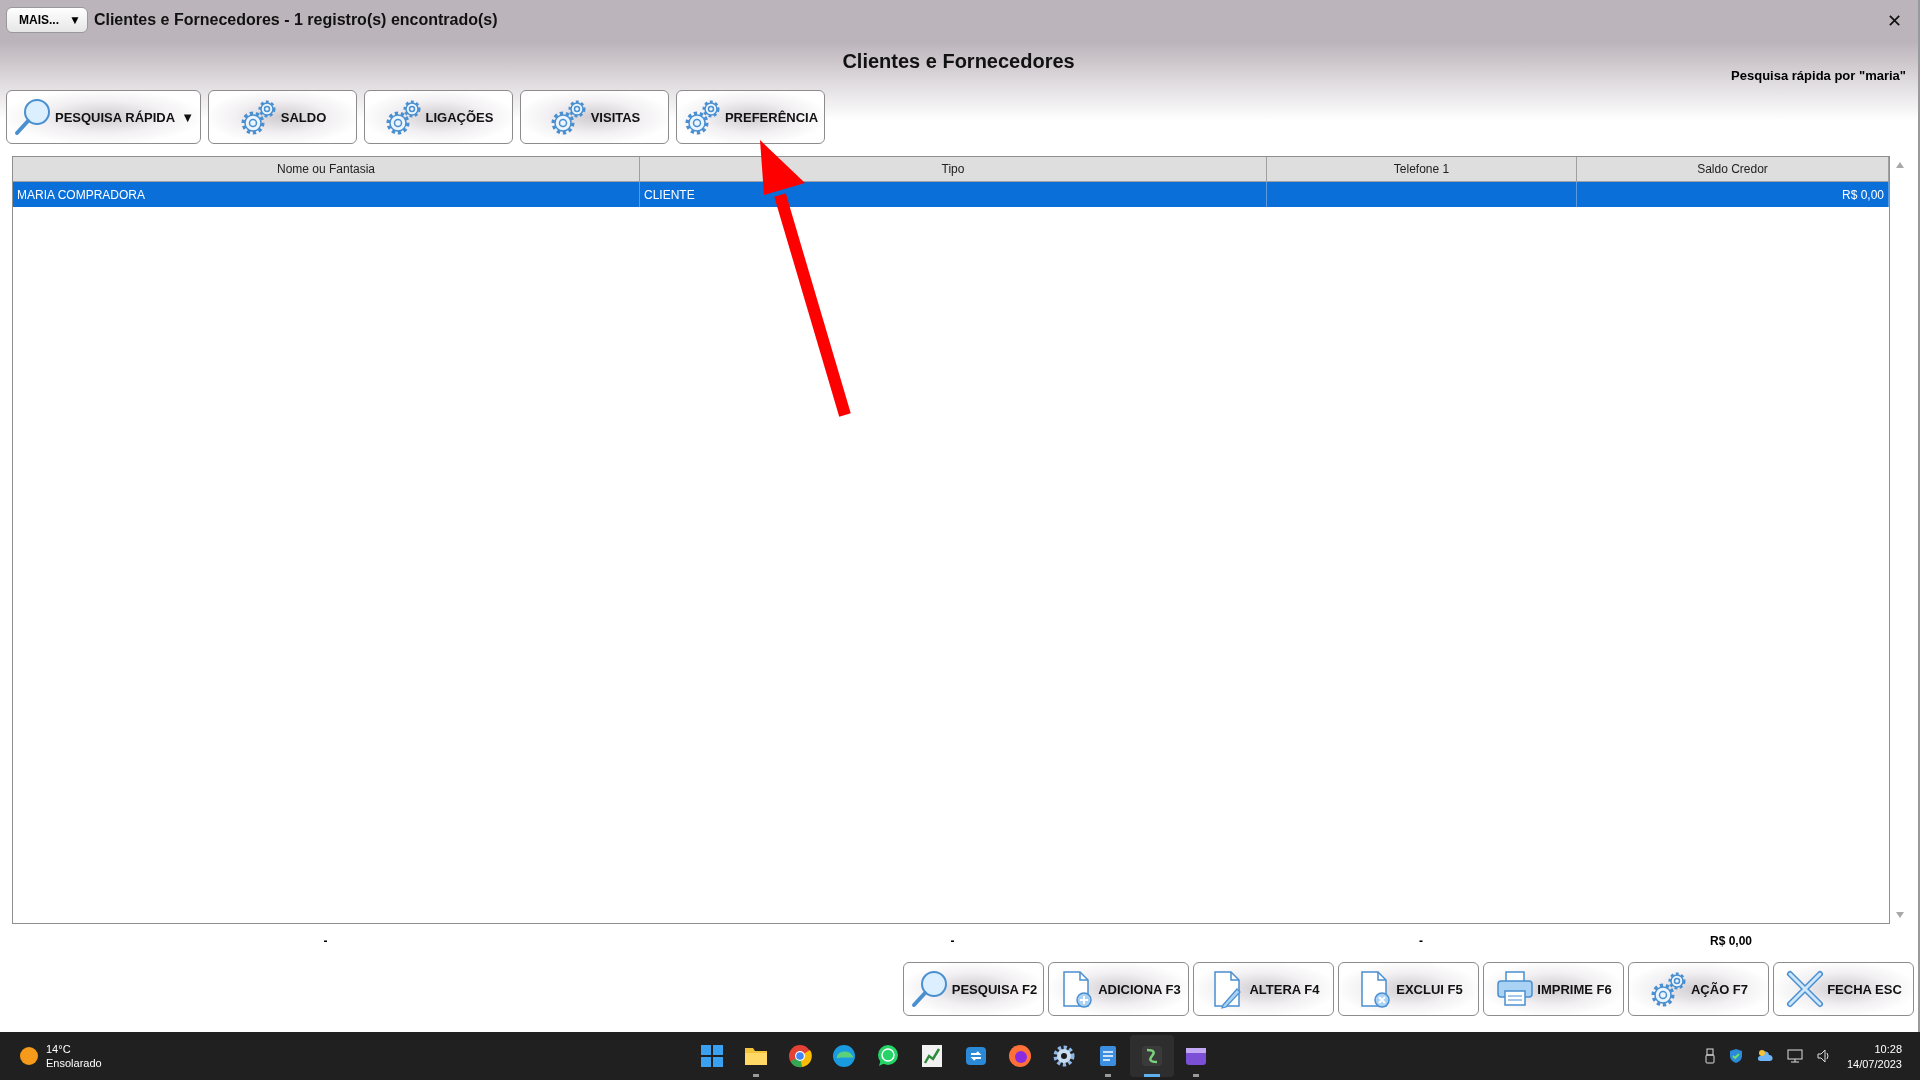  What do you see at coordinates (1408, 989) in the screenshot?
I see `action-button: EXCLUI F5` at bounding box center [1408, 989].